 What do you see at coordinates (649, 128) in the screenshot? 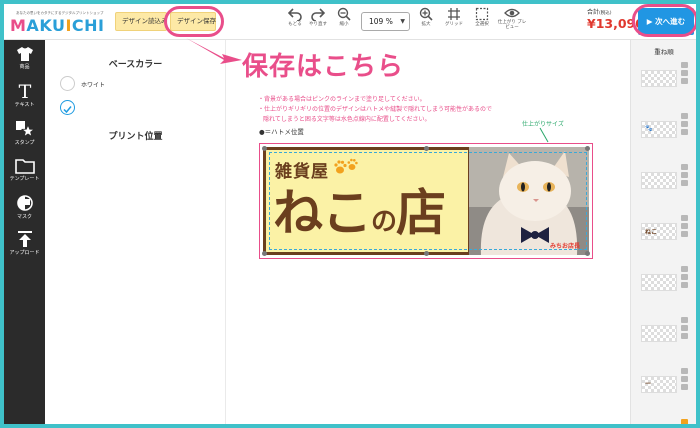
I see `layer-thumb-text: 🐾` at bounding box center [649, 128].